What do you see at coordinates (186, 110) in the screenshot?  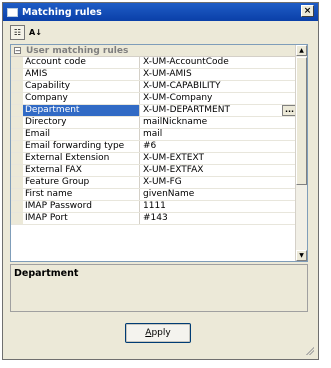 I see `property-value-text: X-UM-DEPARTMENT` at bounding box center [186, 110].